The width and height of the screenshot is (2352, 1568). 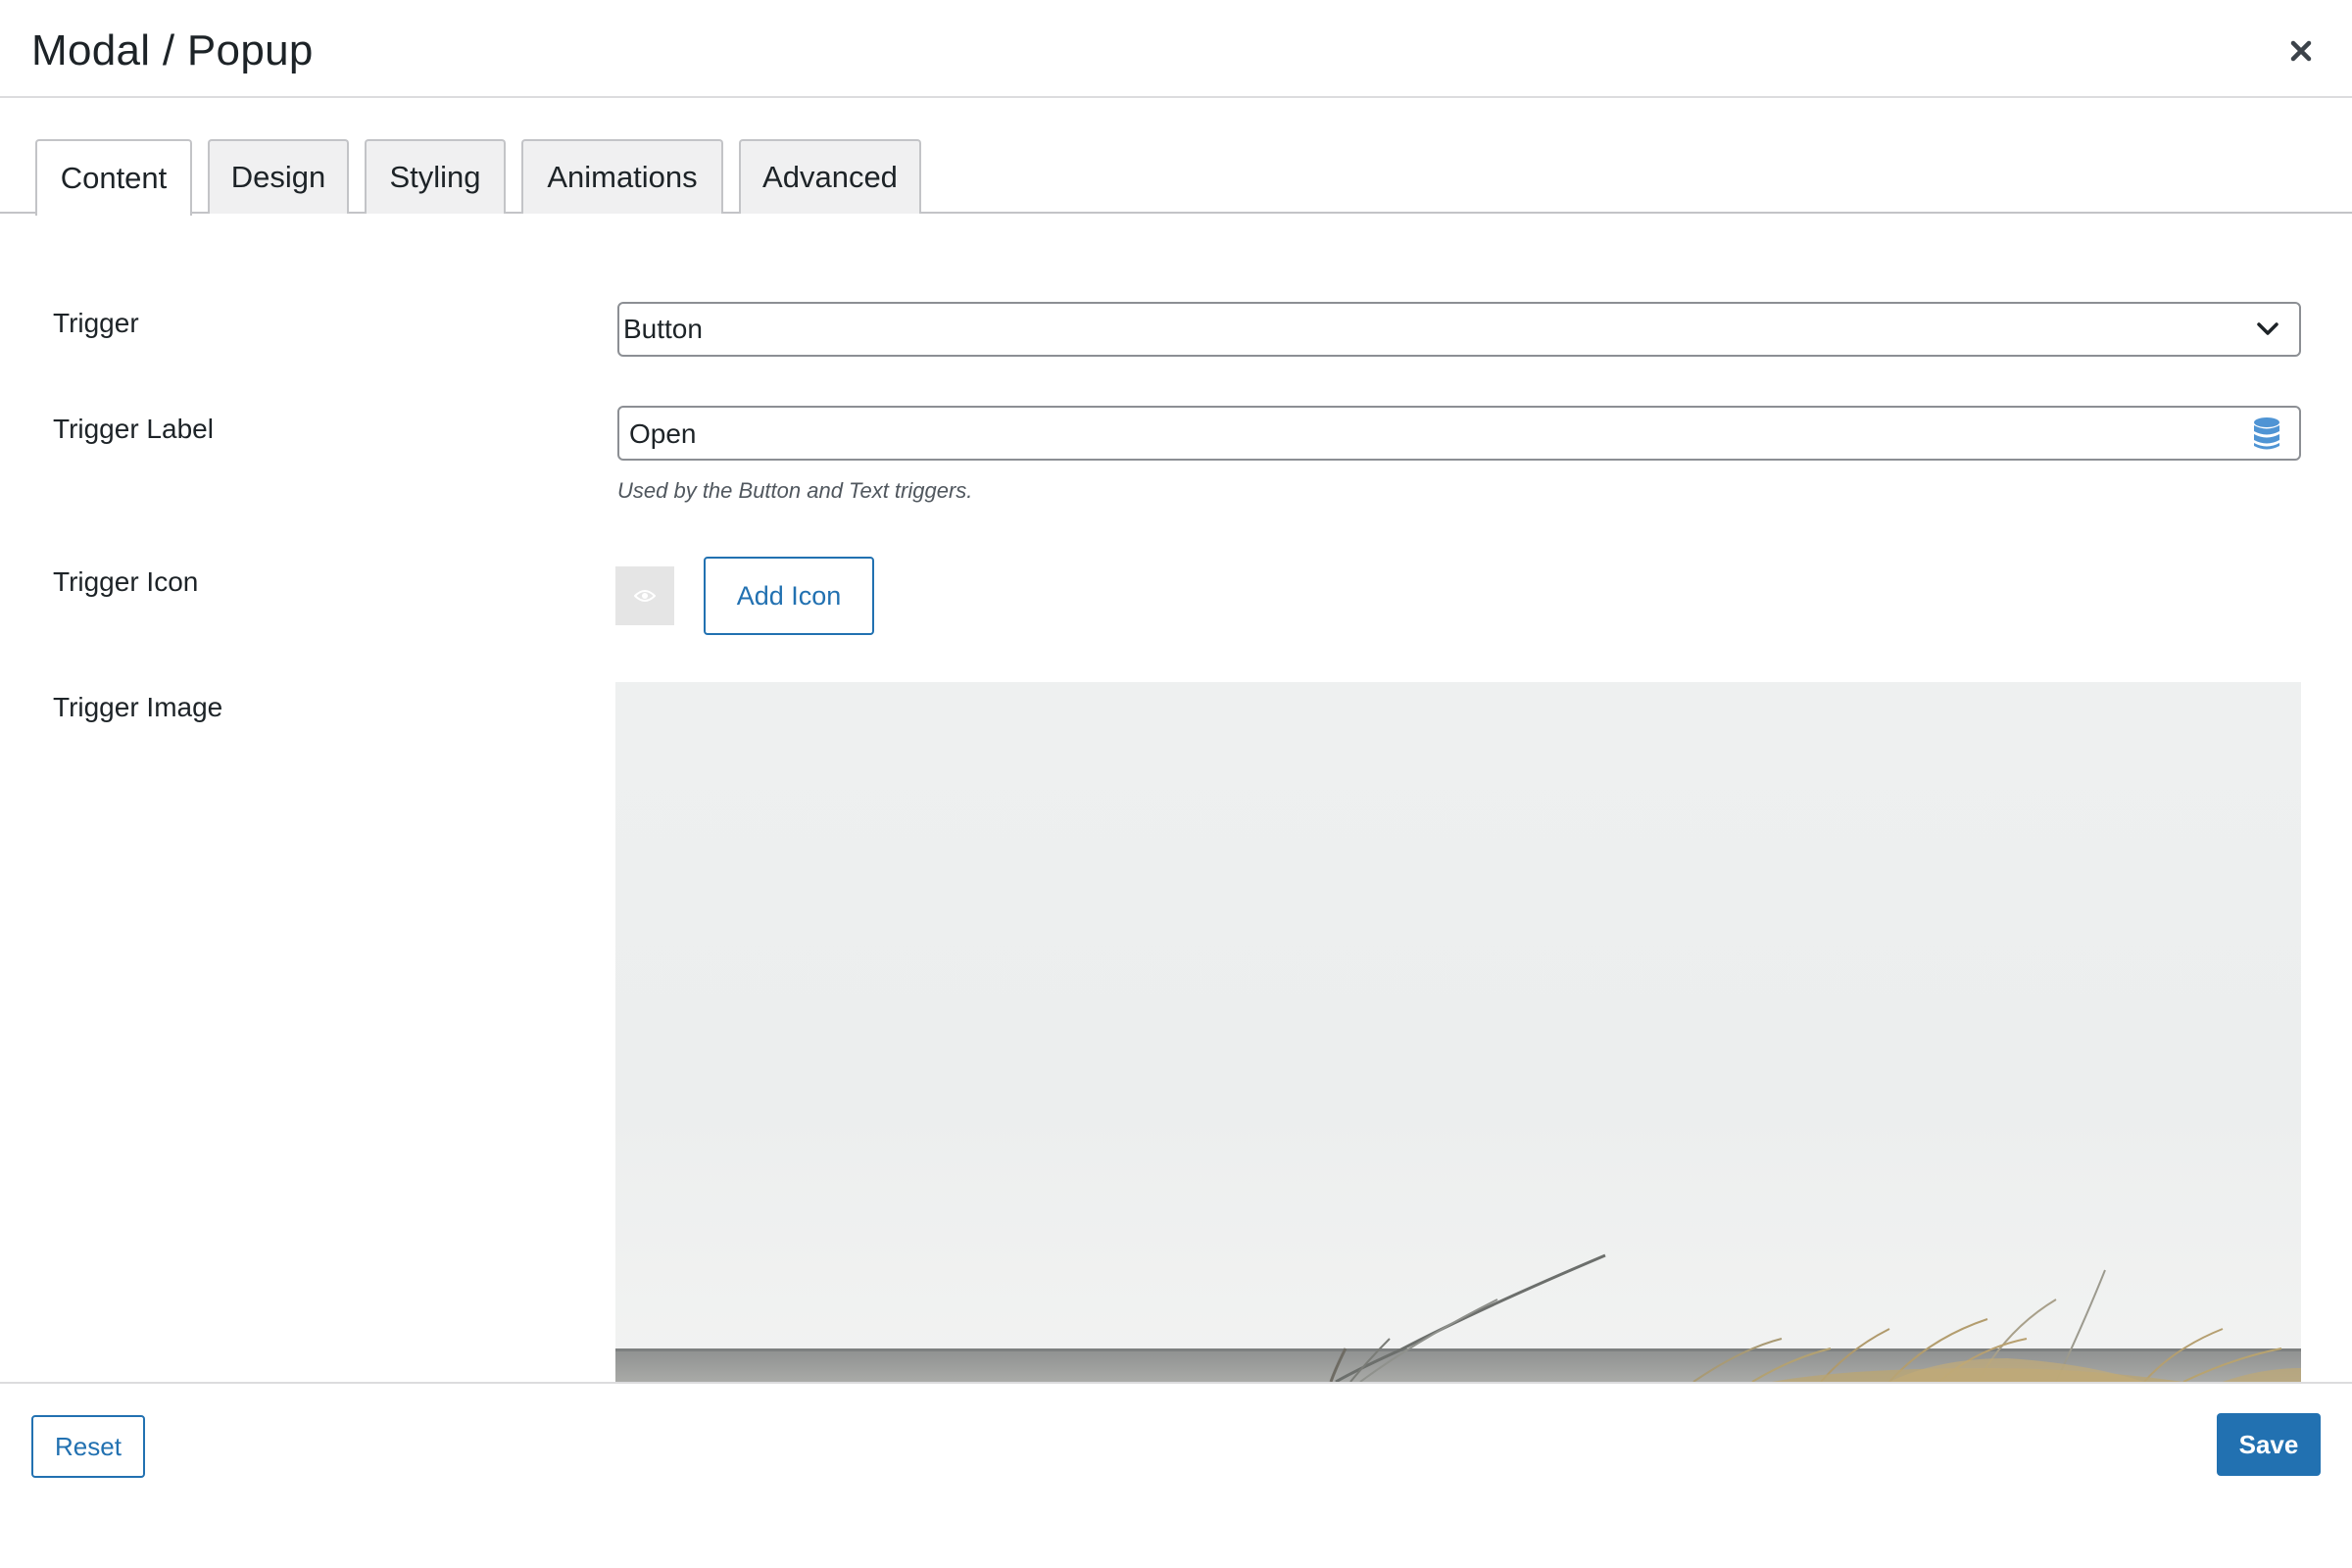 What do you see at coordinates (2266, 434) in the screenshot?
I see `database-icon` at bounding box center [2266, 434].